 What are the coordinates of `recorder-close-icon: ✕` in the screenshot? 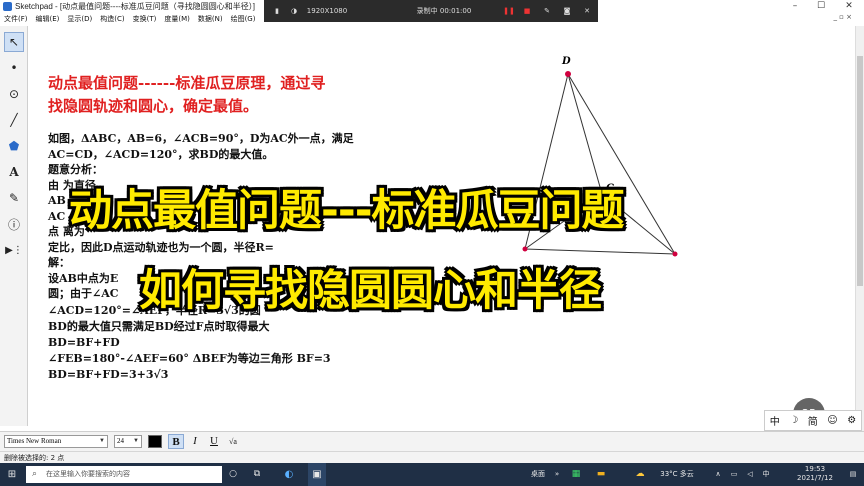 It's located at (587, 11).